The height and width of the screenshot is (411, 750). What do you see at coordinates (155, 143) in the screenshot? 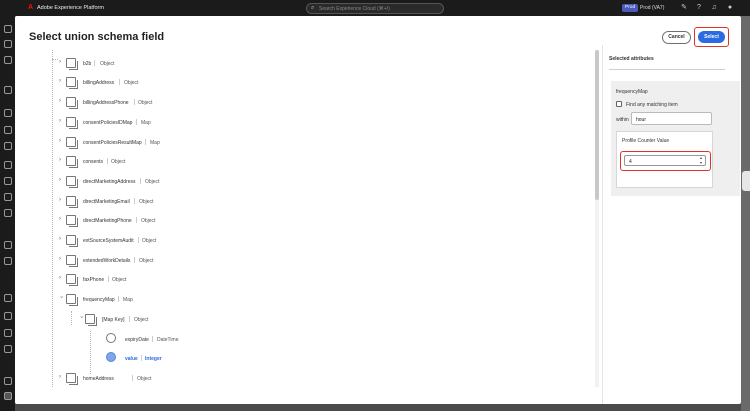
I see `field-type: Map` at bounding box center [155, 143].